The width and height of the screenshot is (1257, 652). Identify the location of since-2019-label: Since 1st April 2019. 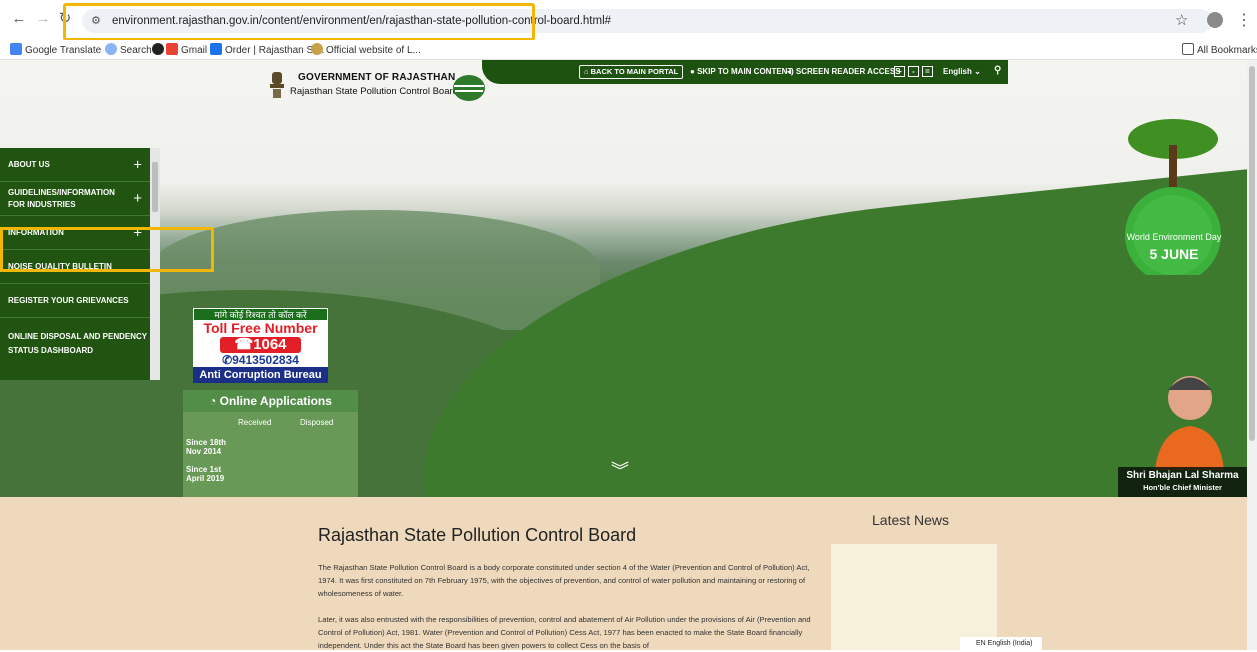
(205, 474).